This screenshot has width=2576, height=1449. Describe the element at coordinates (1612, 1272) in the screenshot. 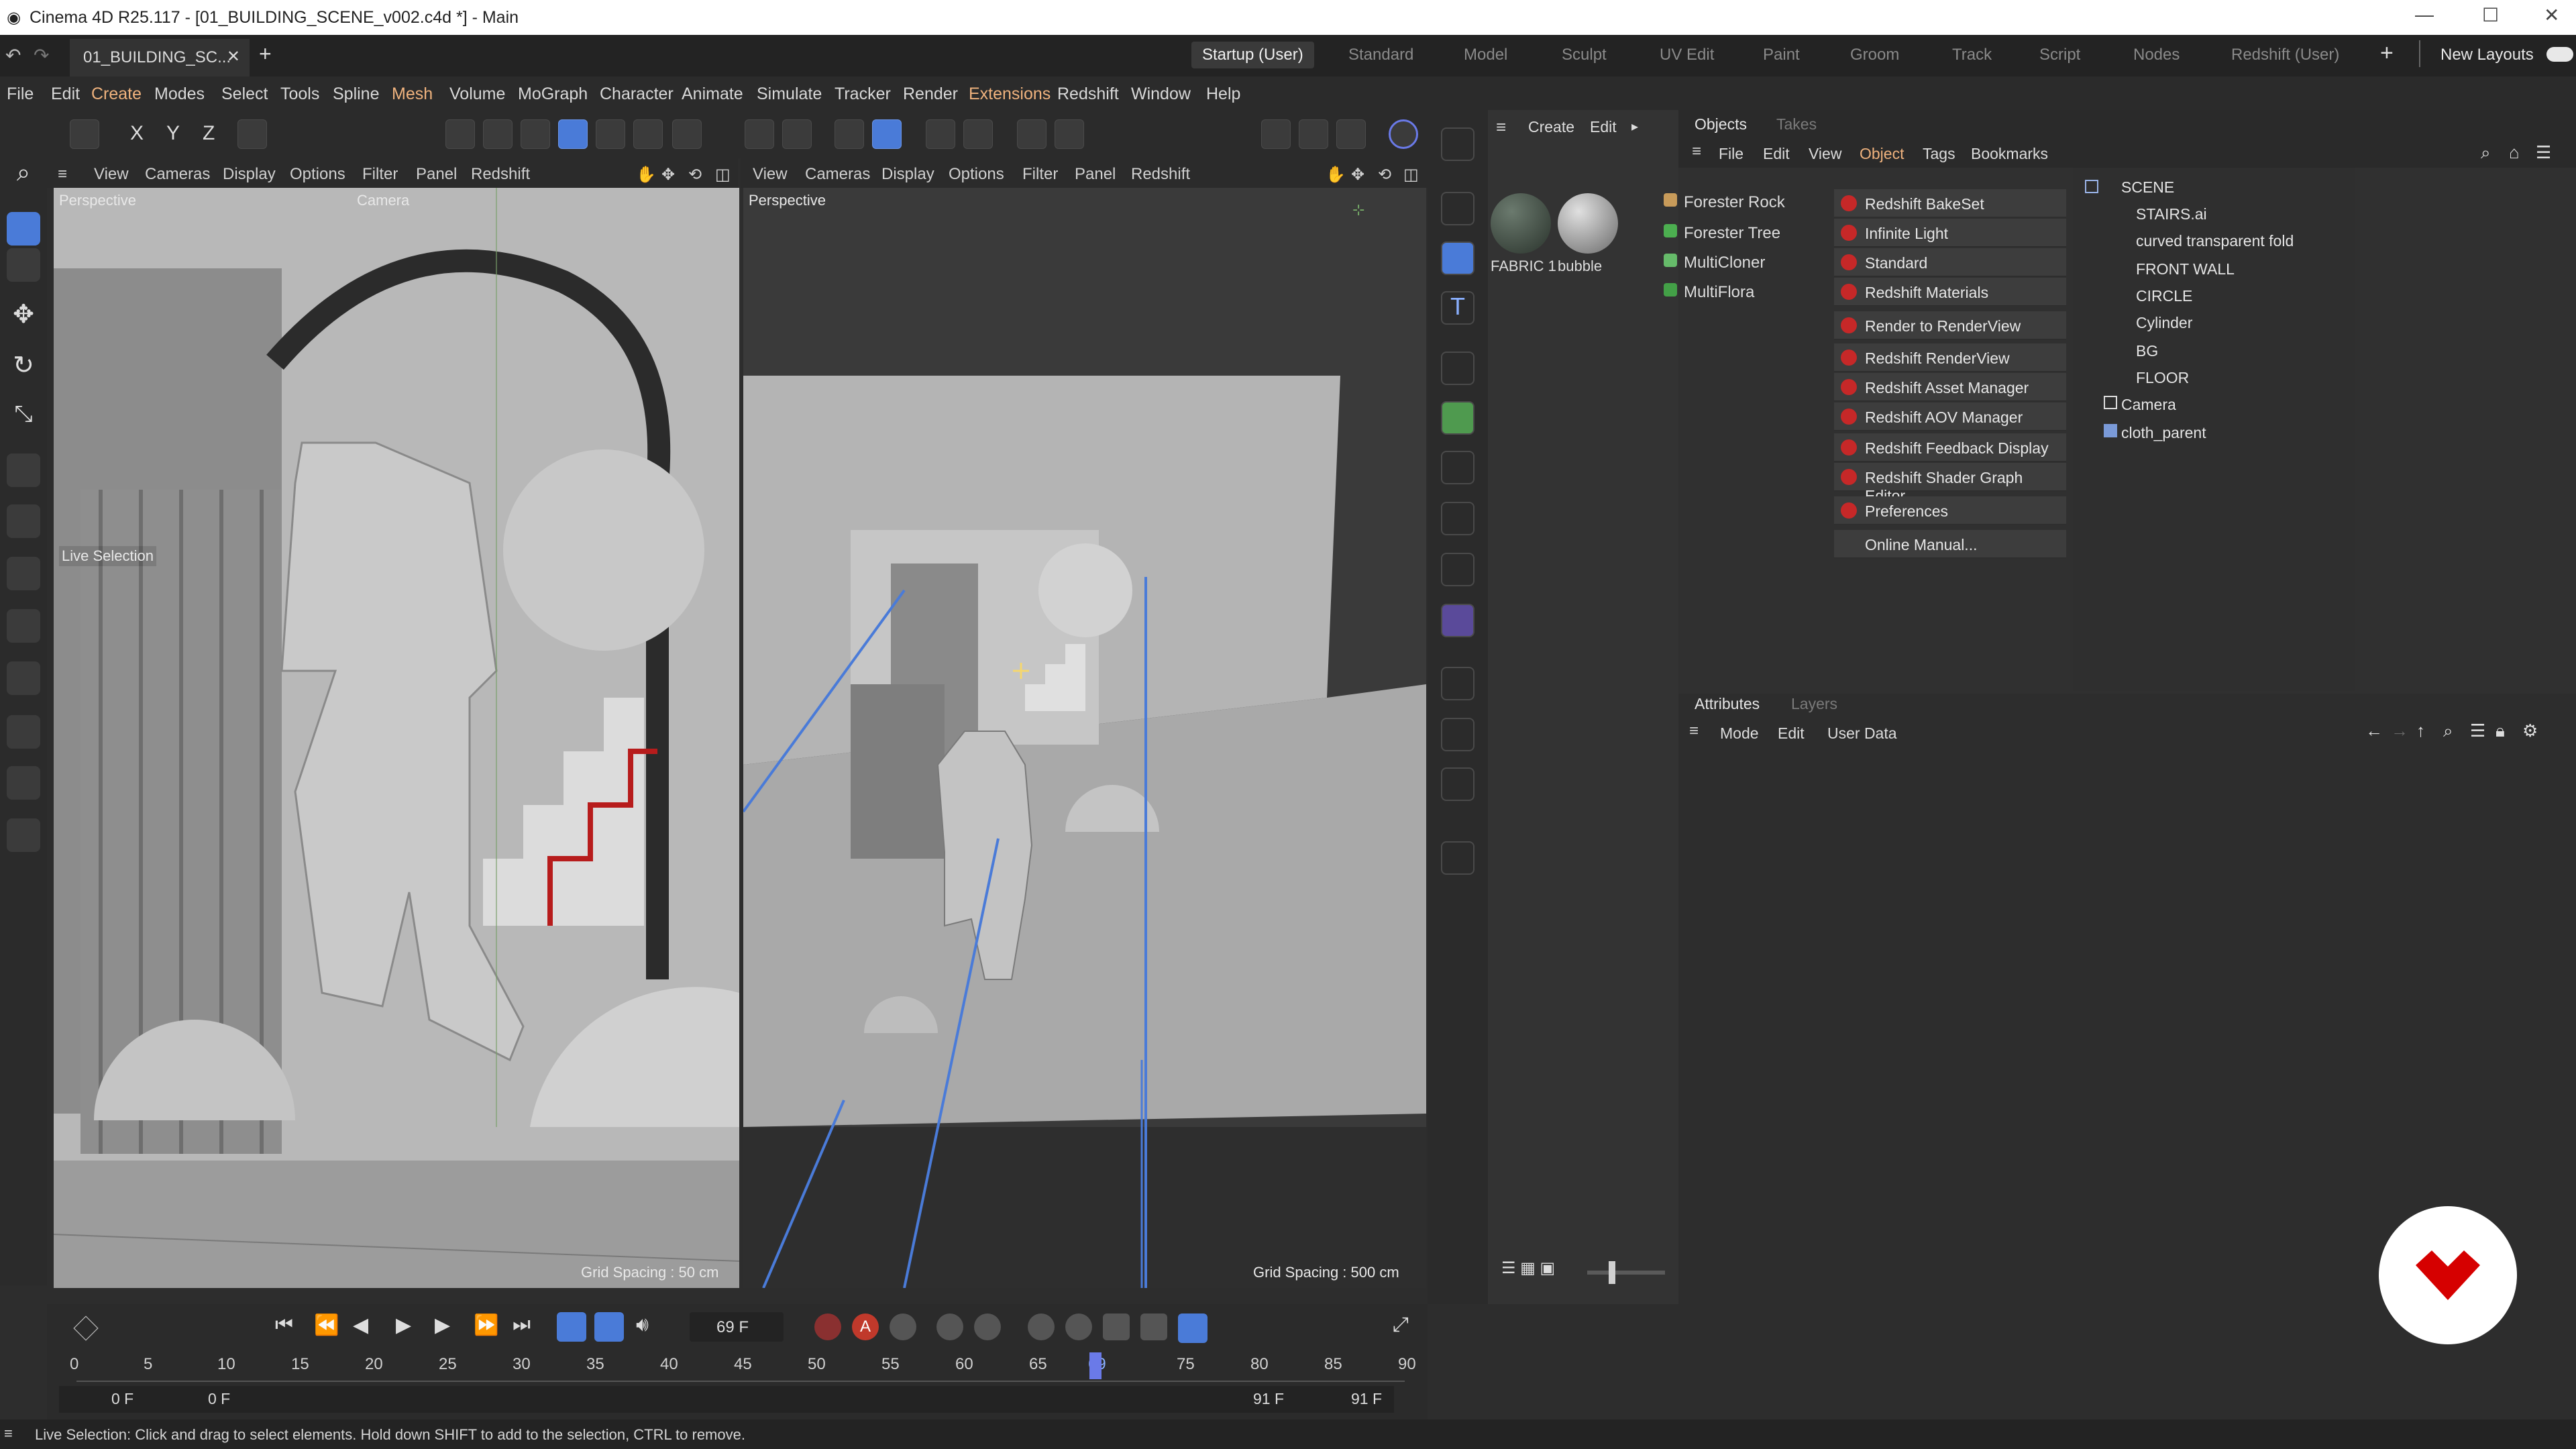

I see `material-zoom-handle` at that location.